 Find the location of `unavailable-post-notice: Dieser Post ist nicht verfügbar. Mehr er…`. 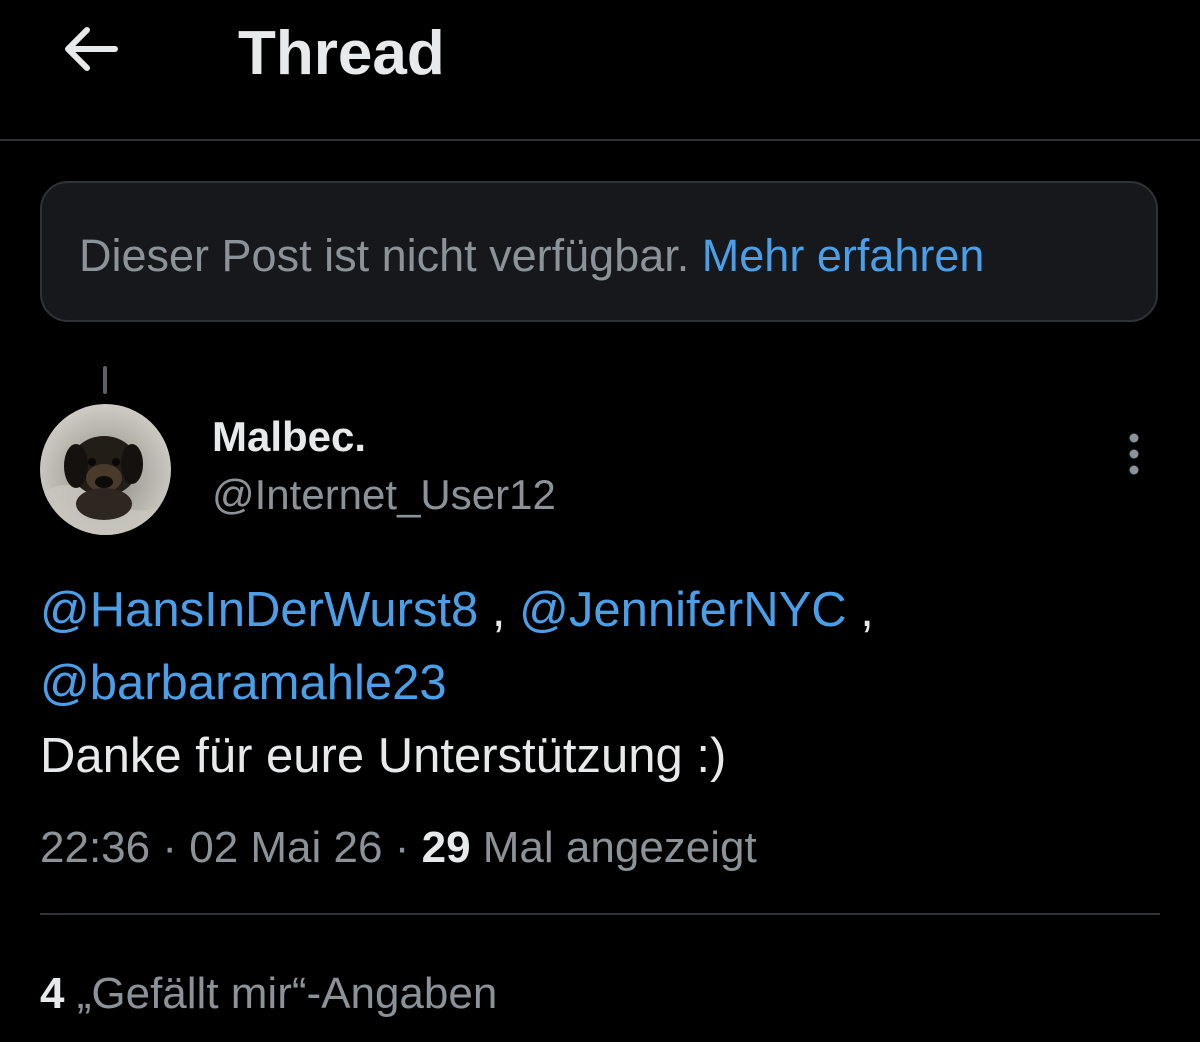

unavailable-post-notice: Dieser Post ist nicht verfügbar. Mehr er… is located at coordinates (599, 251).